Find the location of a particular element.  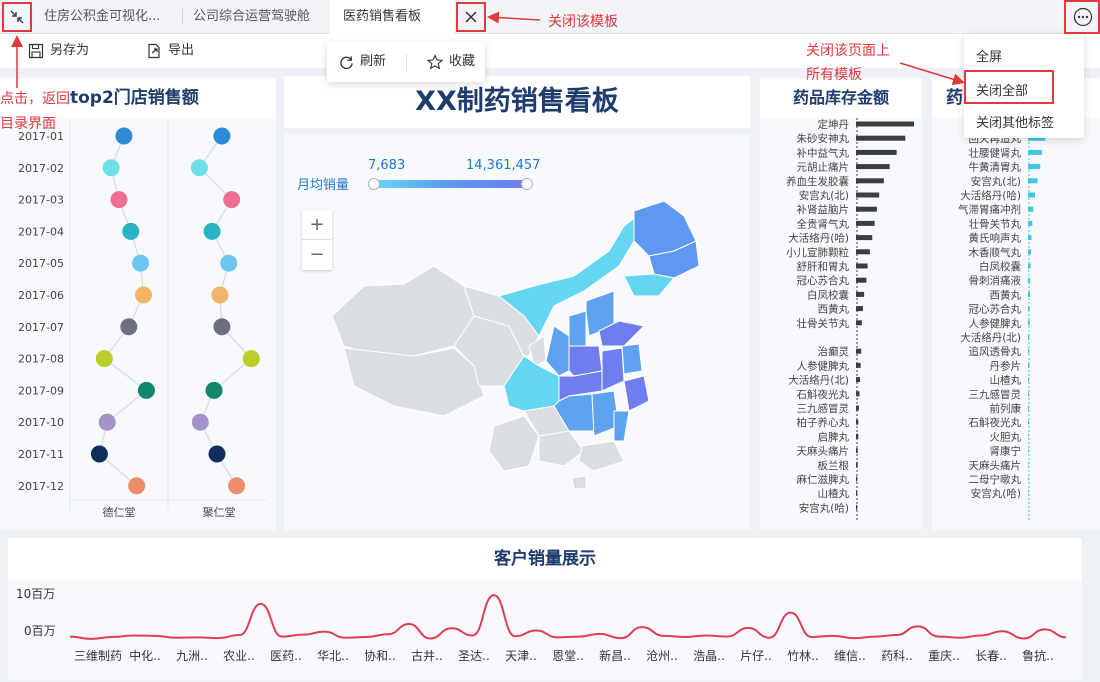

annotation-arrows is located at coordinates (488, 50).